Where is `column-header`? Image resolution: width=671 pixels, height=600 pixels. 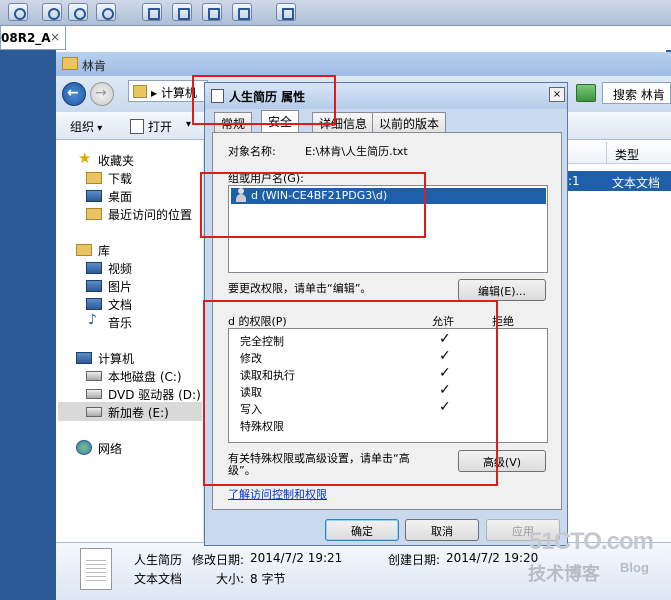 column-header is located at coordinates (586, 153).